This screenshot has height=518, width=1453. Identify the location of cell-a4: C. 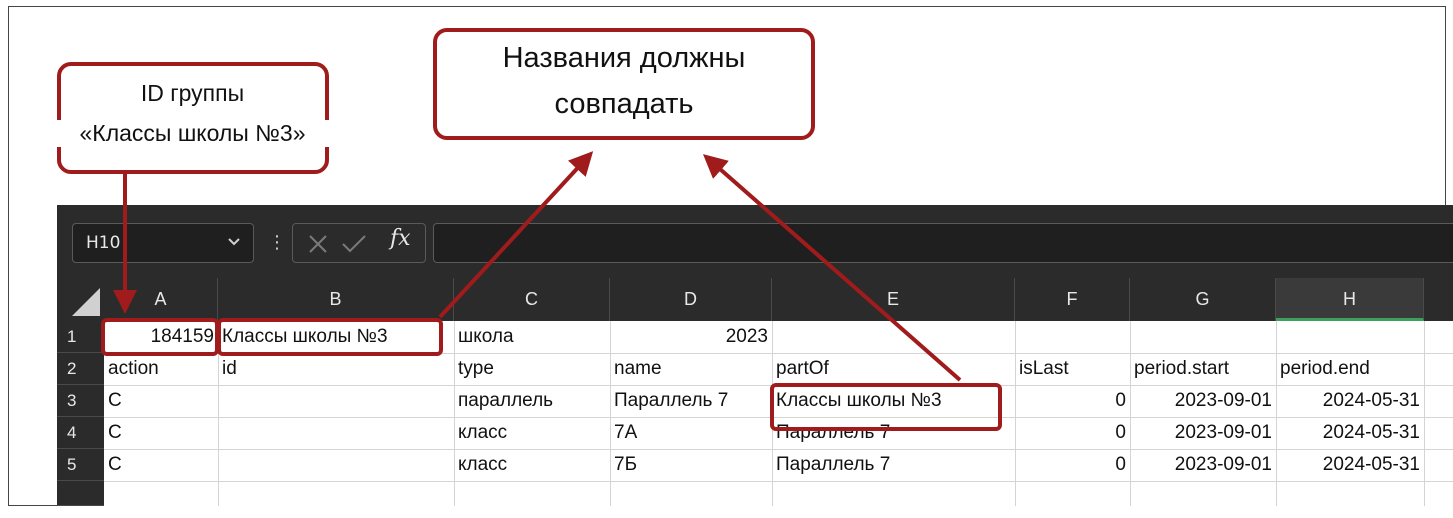
(161, 433).